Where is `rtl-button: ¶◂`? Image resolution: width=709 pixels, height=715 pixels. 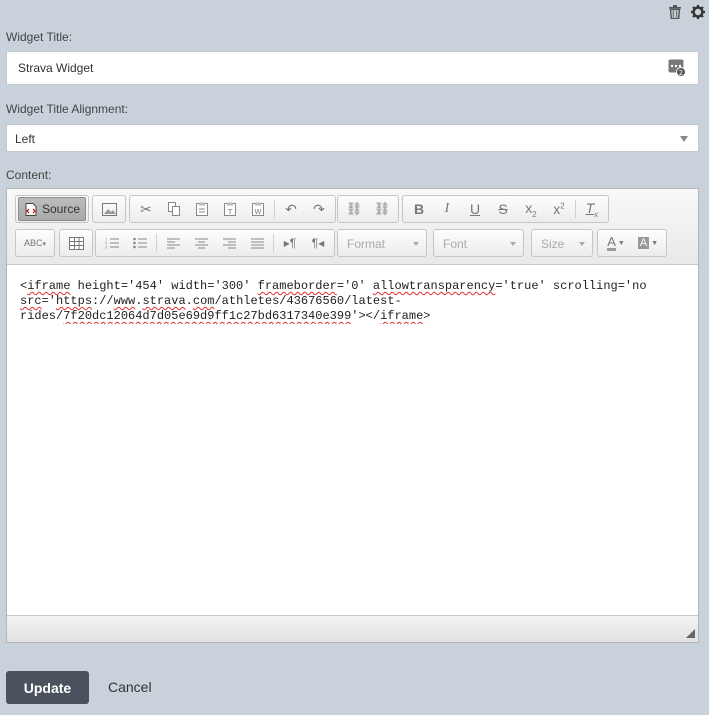
rtl-button: ¶◂ is located at coordinates (318, 243).